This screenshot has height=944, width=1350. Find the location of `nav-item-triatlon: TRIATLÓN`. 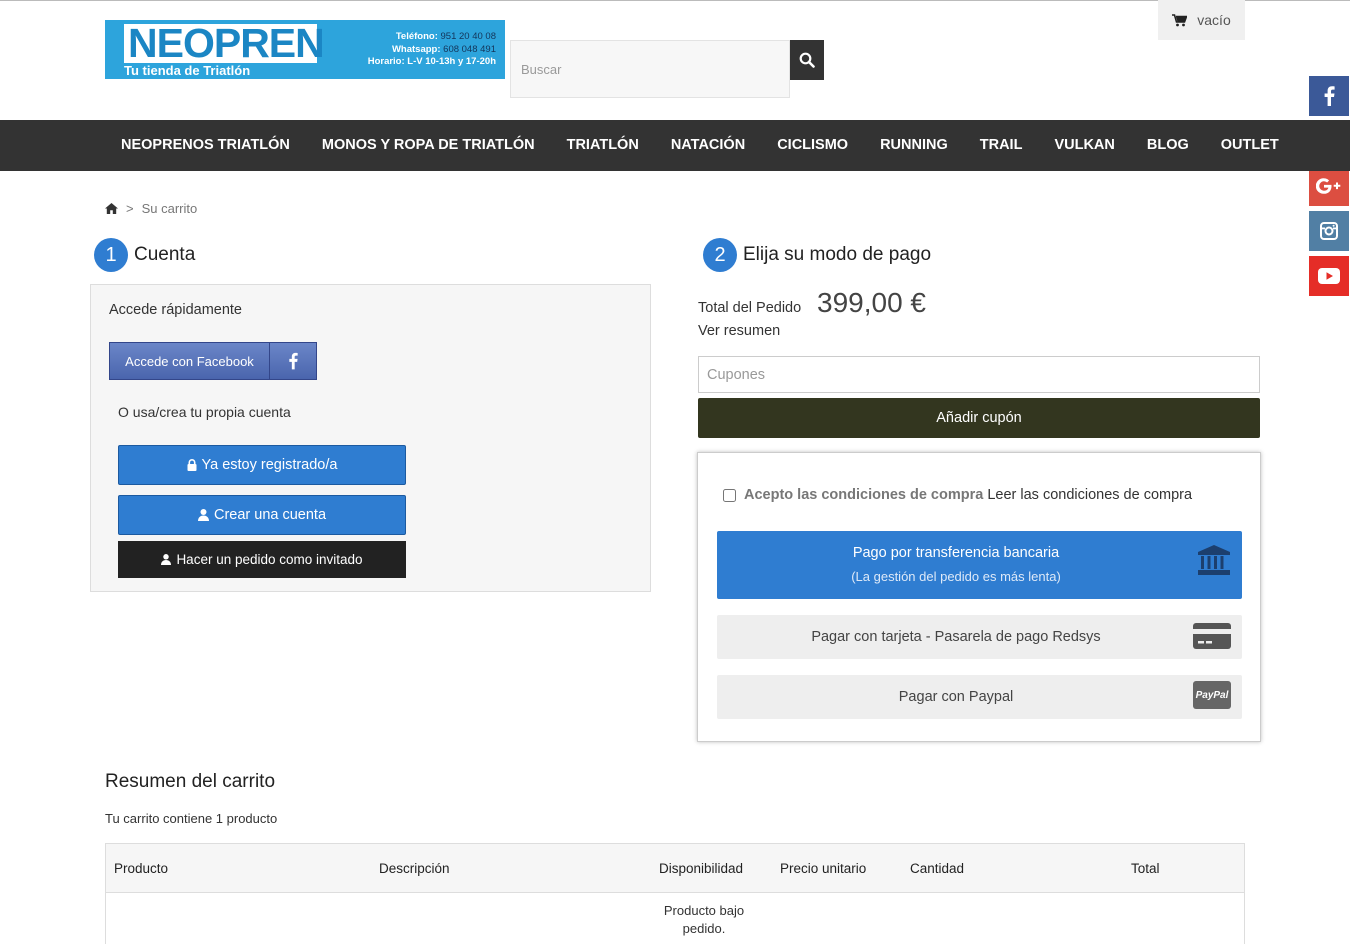

nav-item-triatlon: TRIATLÓN is located at coordinates (603, 145).